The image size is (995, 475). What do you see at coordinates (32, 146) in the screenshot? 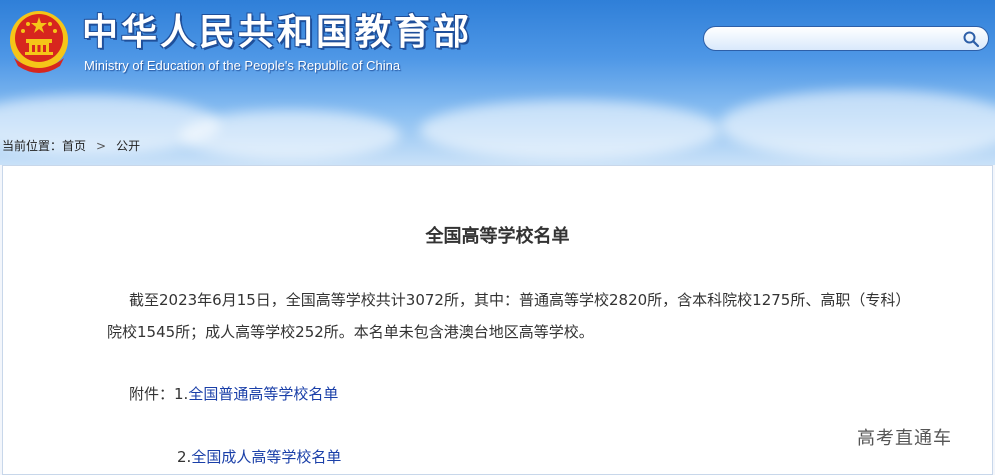
I see `breadcrumb-prefix: 当前位置：` at bounding box center [32, 146].